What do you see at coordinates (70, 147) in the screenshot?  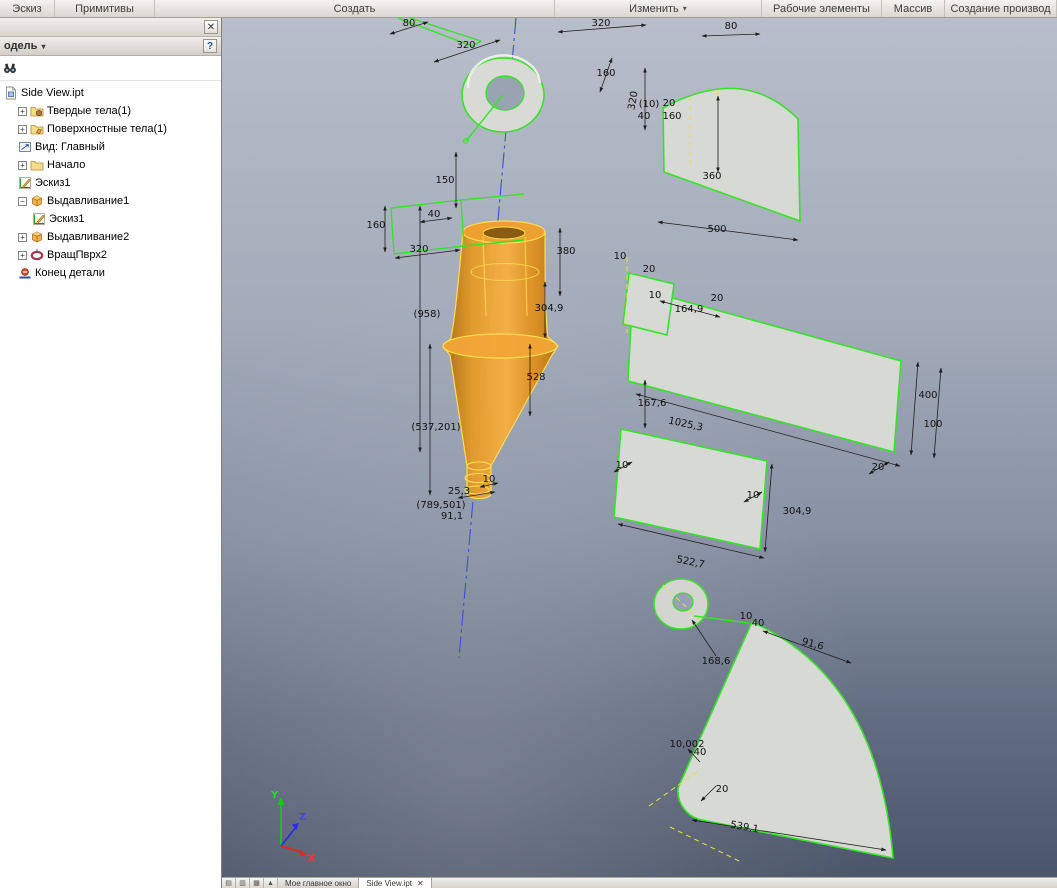 I see `browser-item-label: Вид: Главный` at bounding box center [70, 147].